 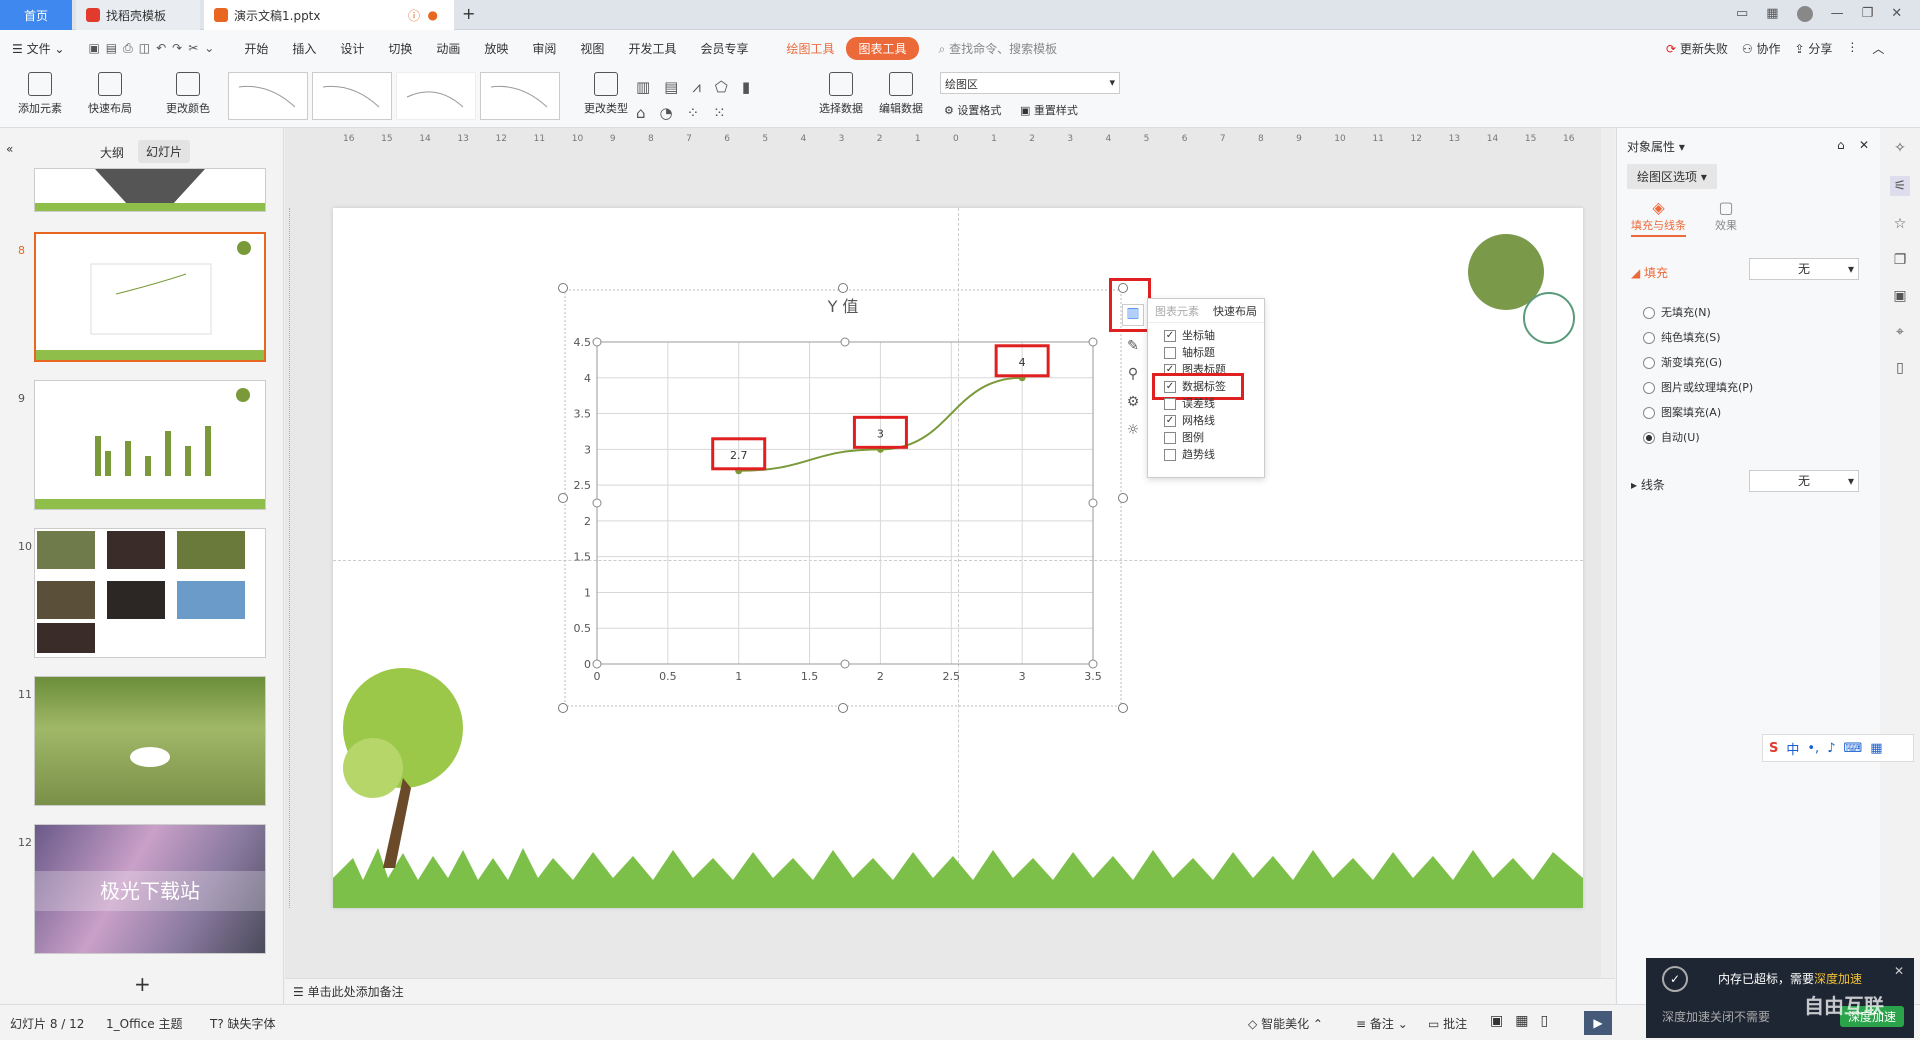 What do you see at coordinates (138, 15) in the screenshot?
I see `tab-docer: 找稻壳模板` at bounding box center [138, 15].